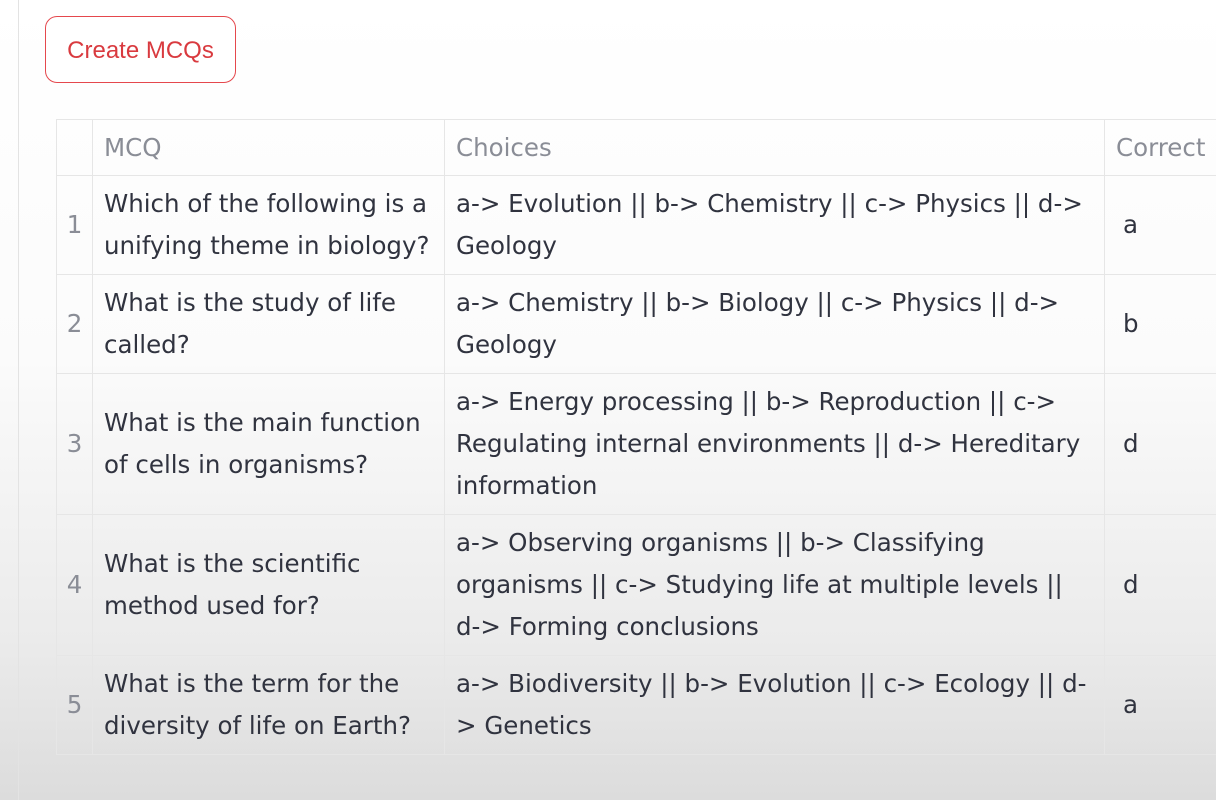 This screenshot has width=1216, height=800. Describe the element at coordinates (268, 585) in the screenshot. I see `mcq-cell: What is the scientific method used for?` at that location.